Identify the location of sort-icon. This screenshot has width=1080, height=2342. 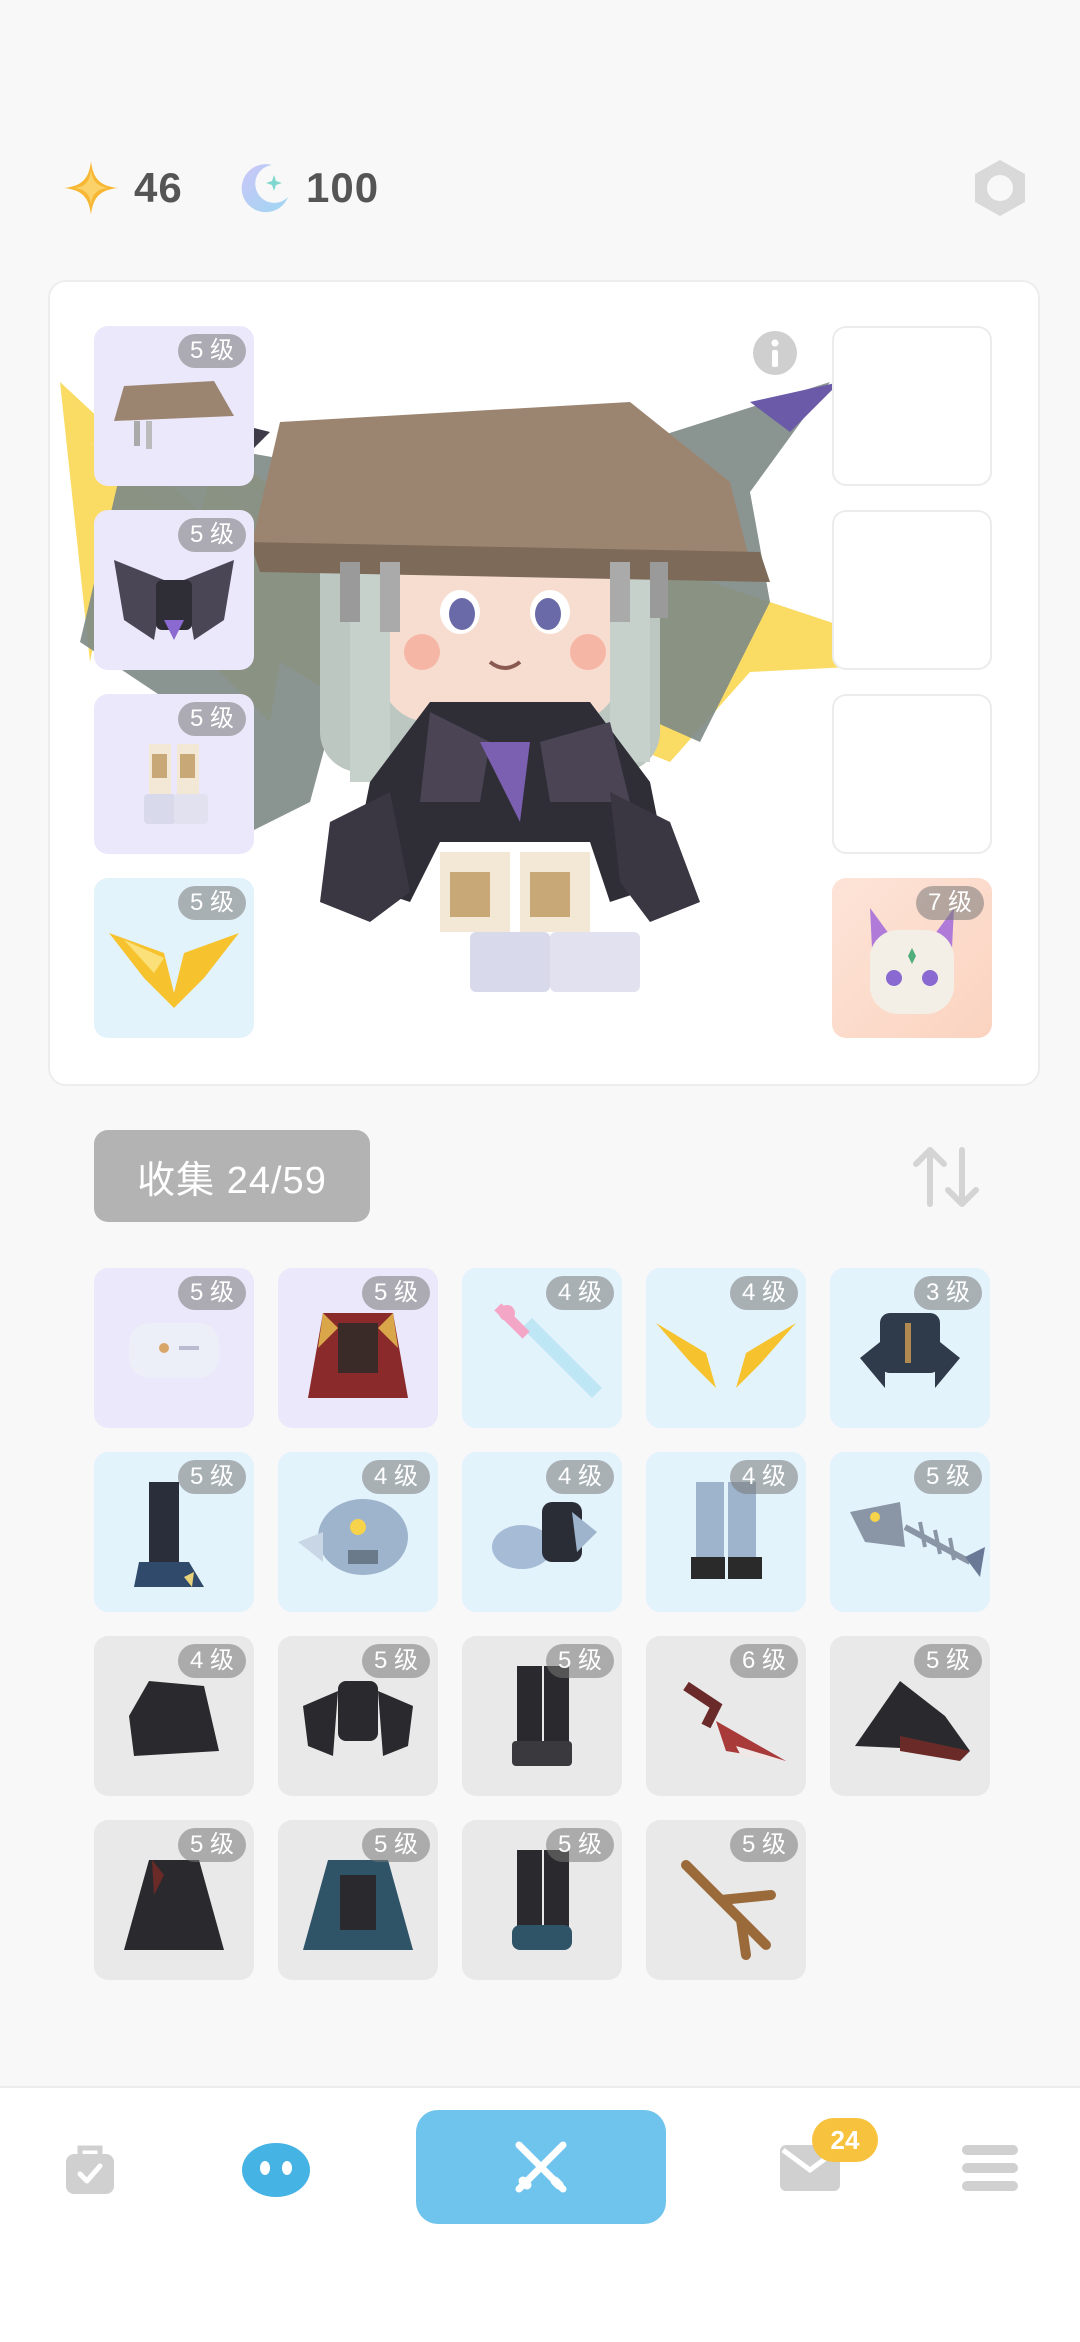
(946, 1177).